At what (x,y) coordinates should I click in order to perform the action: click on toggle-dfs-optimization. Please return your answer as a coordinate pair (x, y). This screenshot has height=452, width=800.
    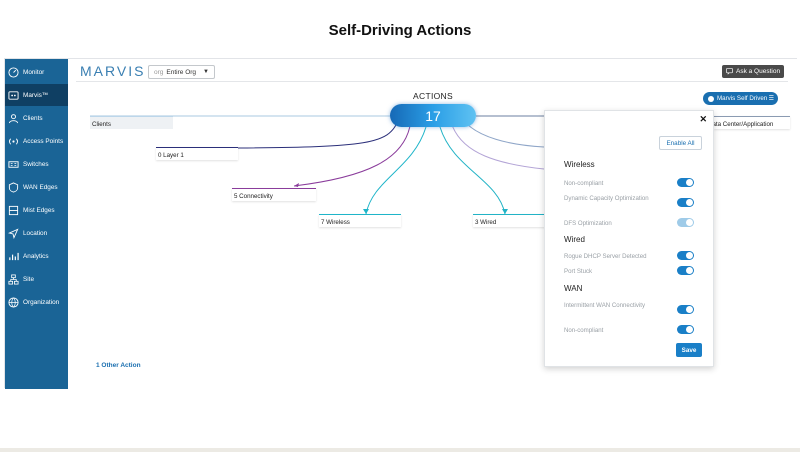
    Looking at the image, I should click on (685, 222).